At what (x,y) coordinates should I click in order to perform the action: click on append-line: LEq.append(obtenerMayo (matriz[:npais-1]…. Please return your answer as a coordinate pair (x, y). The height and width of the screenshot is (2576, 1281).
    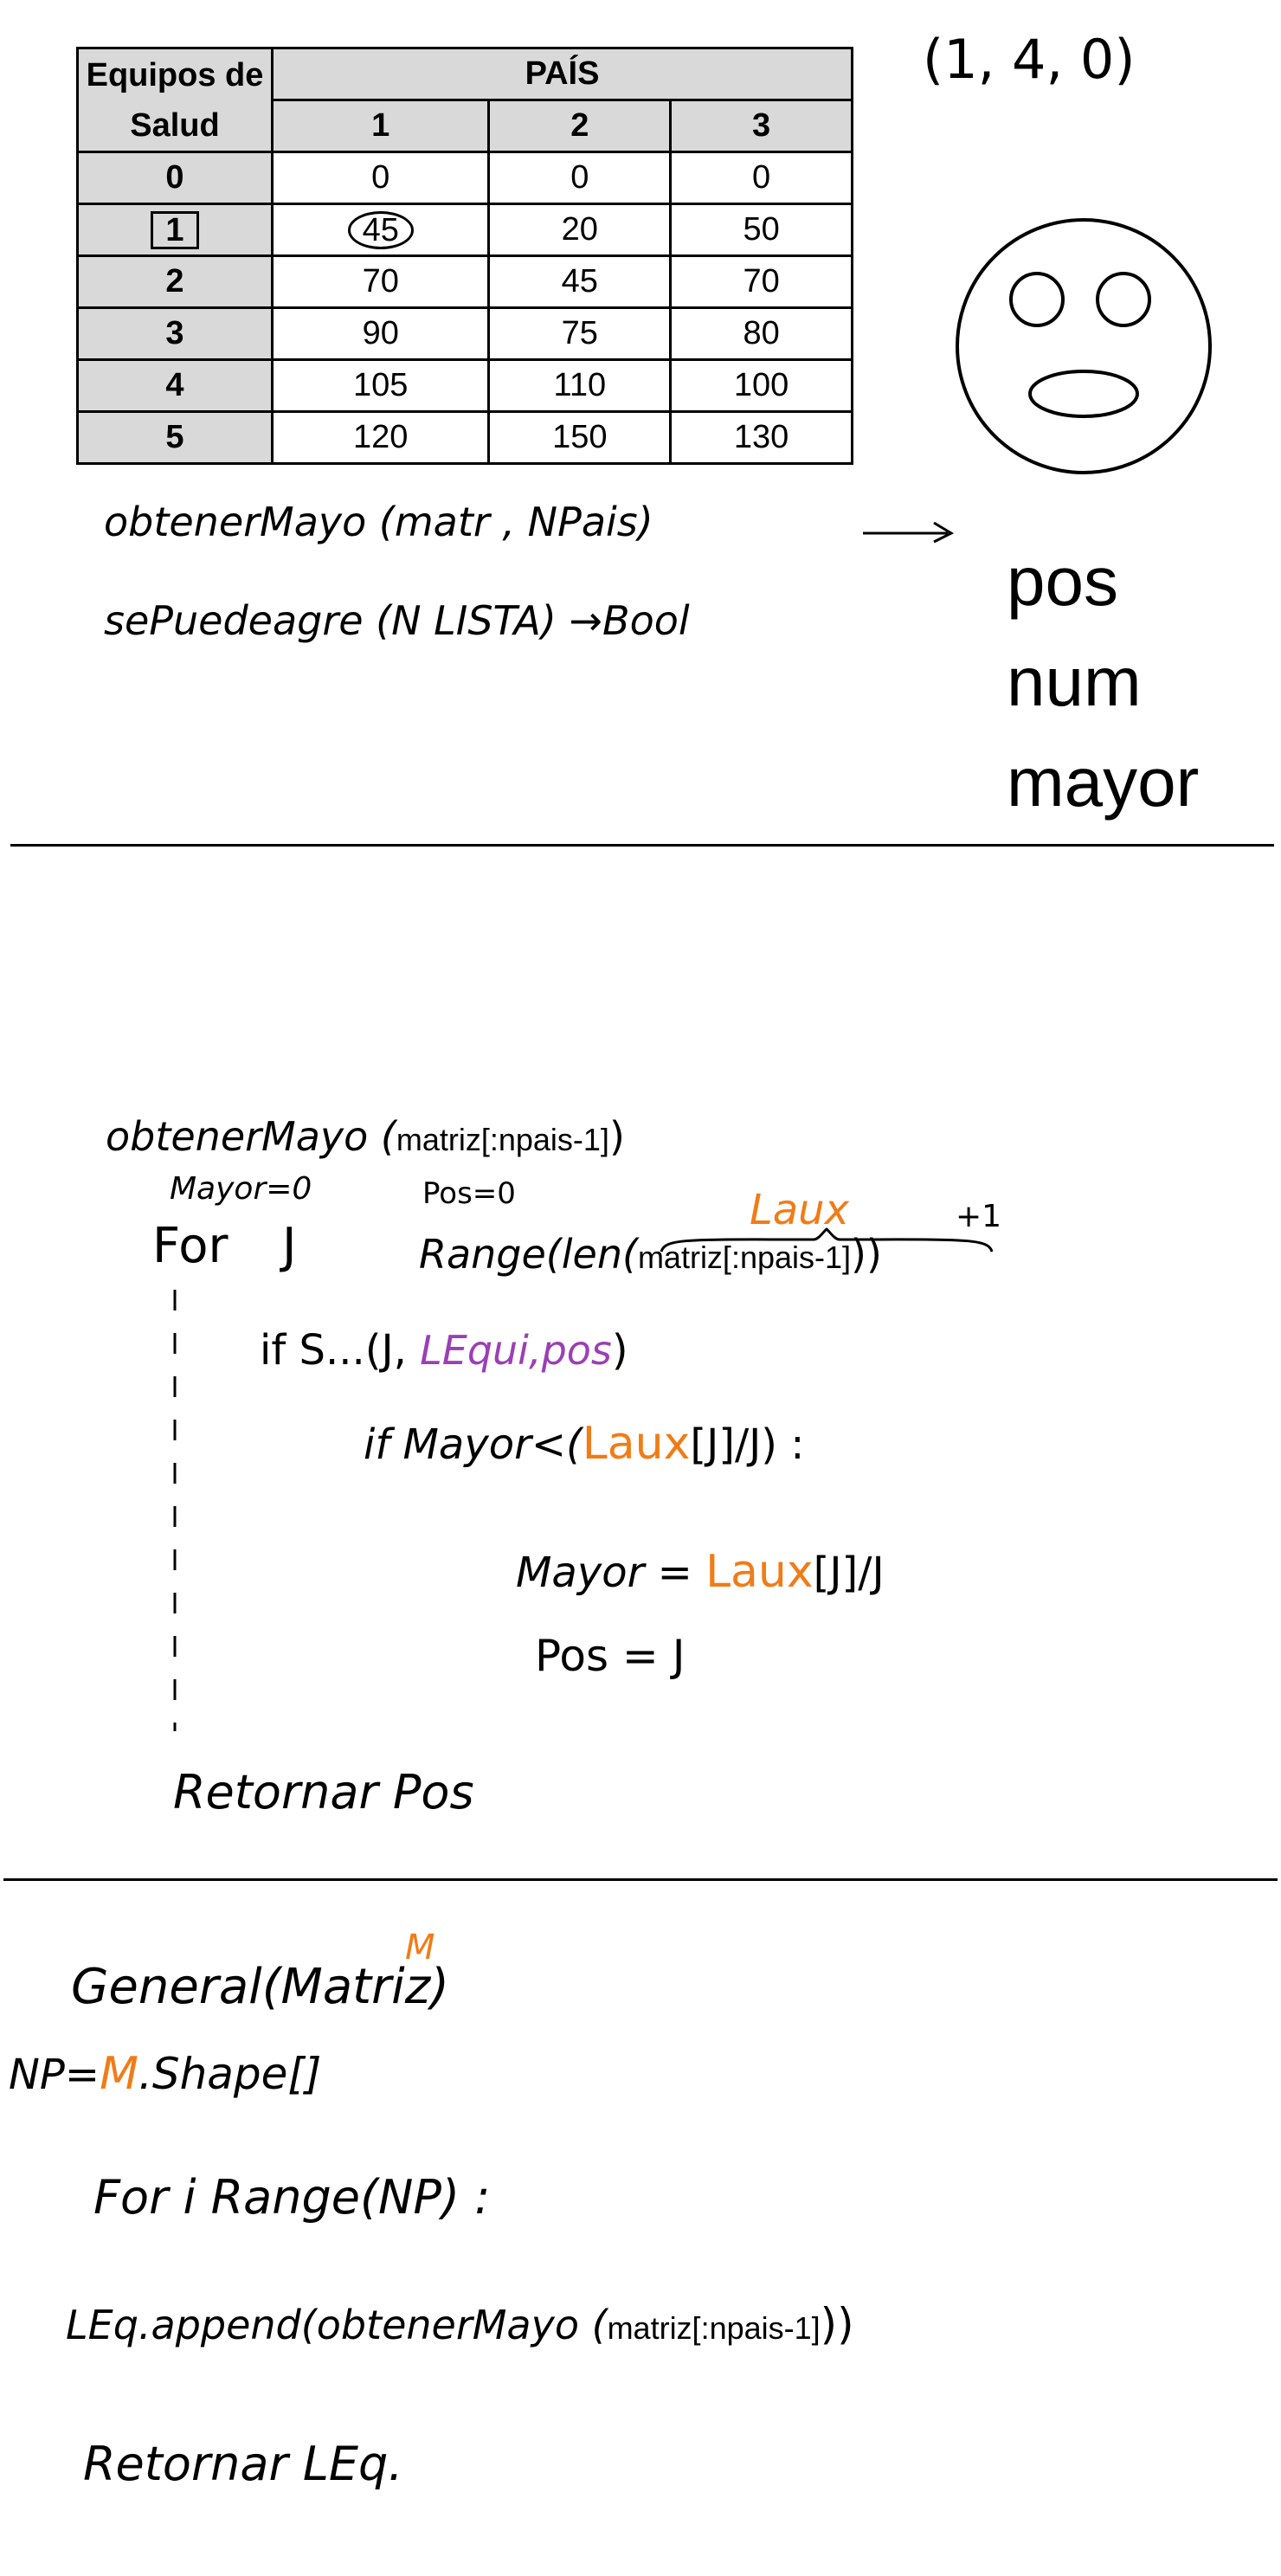
    Looking at the image, I should click on (460, 2324).